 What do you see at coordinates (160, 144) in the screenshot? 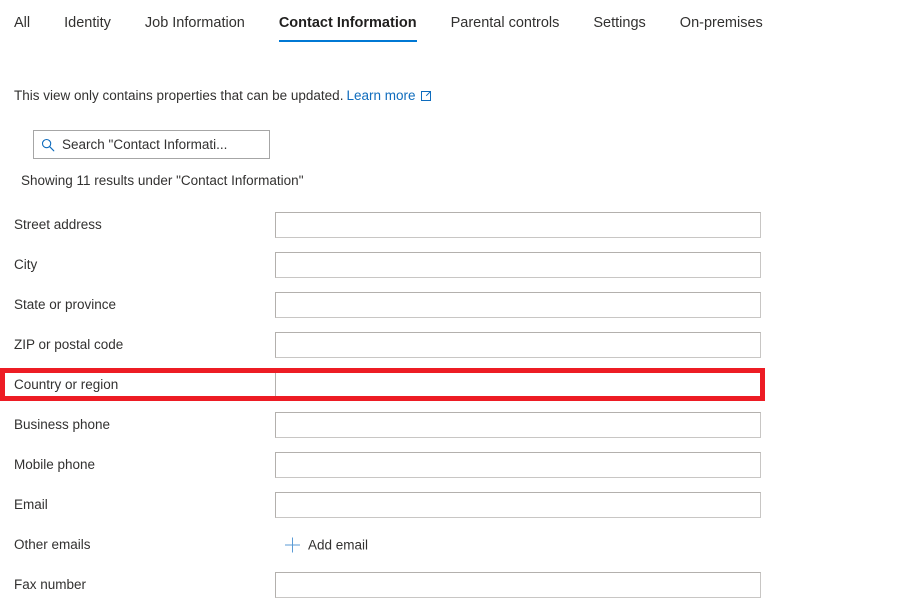
I see `search-input` at bounding box center [160, 144].